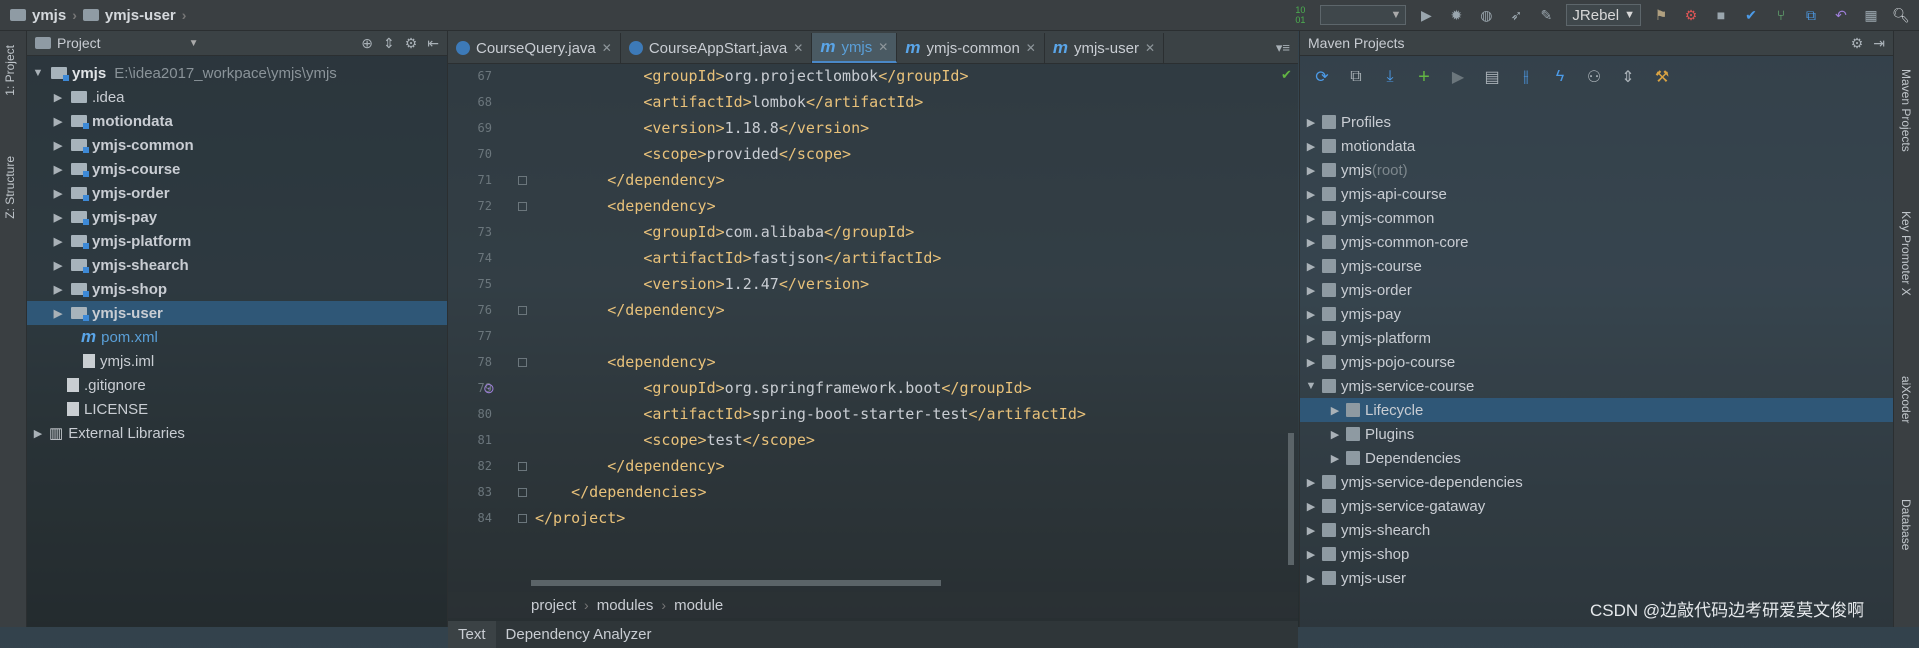 This screenshot has height=648, width=1919. I want to click on tree-item: ▶ ymjs-shop, so click(109, 289).